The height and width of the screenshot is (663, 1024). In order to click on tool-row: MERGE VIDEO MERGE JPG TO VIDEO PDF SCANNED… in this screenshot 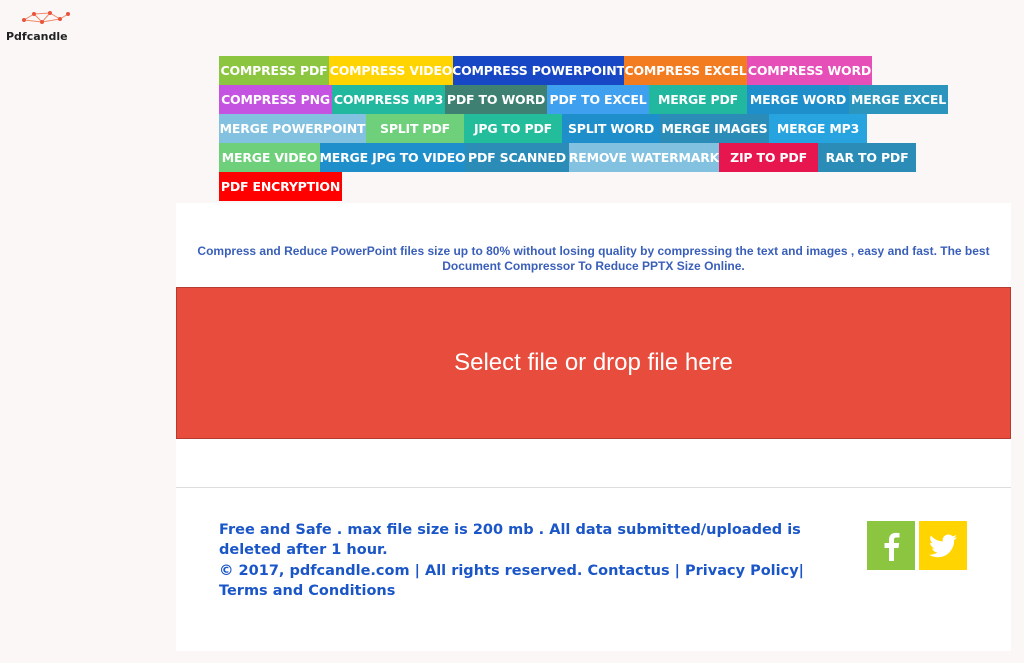, I will do `click(589, 157)`.